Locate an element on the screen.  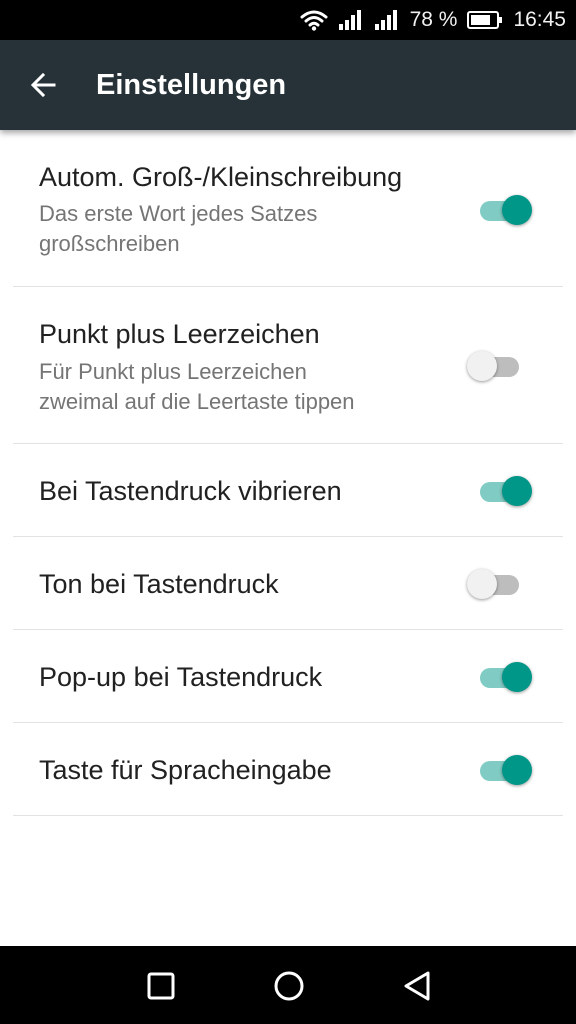
clock: 16:45 is located at coordinates (539, 19).